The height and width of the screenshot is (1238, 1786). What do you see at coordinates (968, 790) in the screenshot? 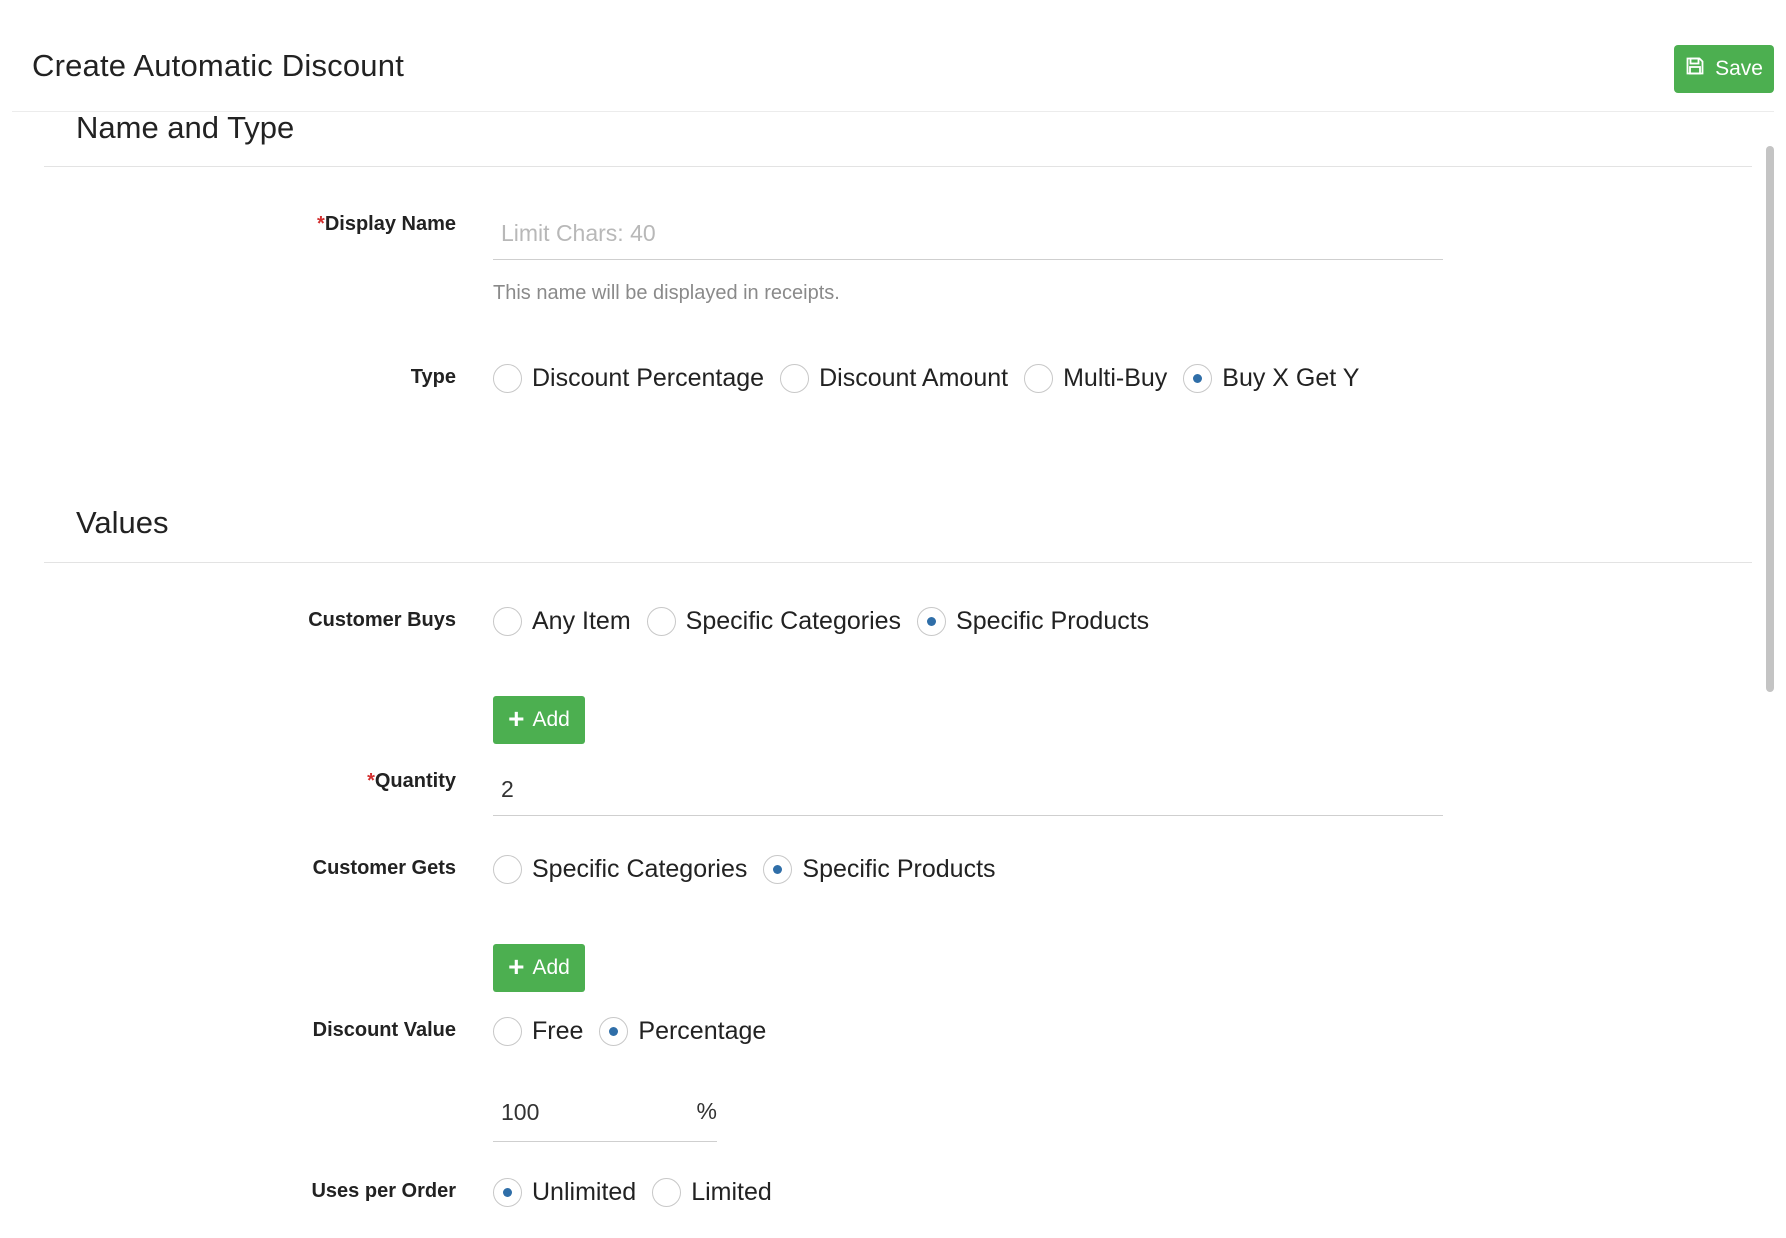
I see `quantity-input` at bounding box center [968, 790].